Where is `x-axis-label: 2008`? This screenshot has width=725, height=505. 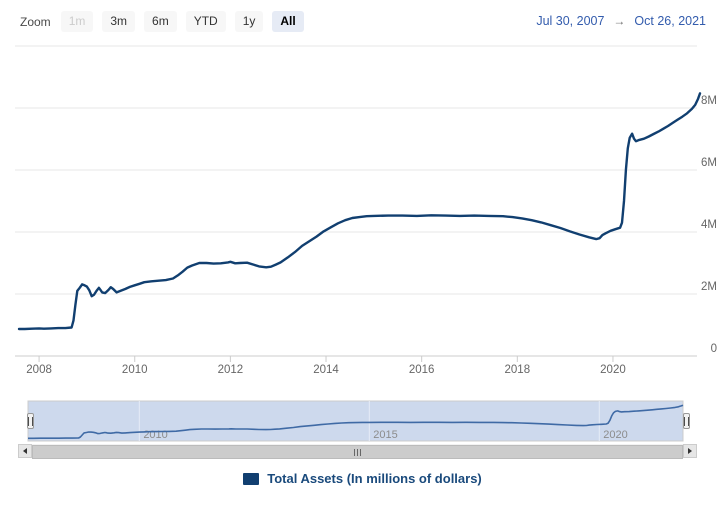
x-axis-label: 2008 is located at coordinates (39, 370).